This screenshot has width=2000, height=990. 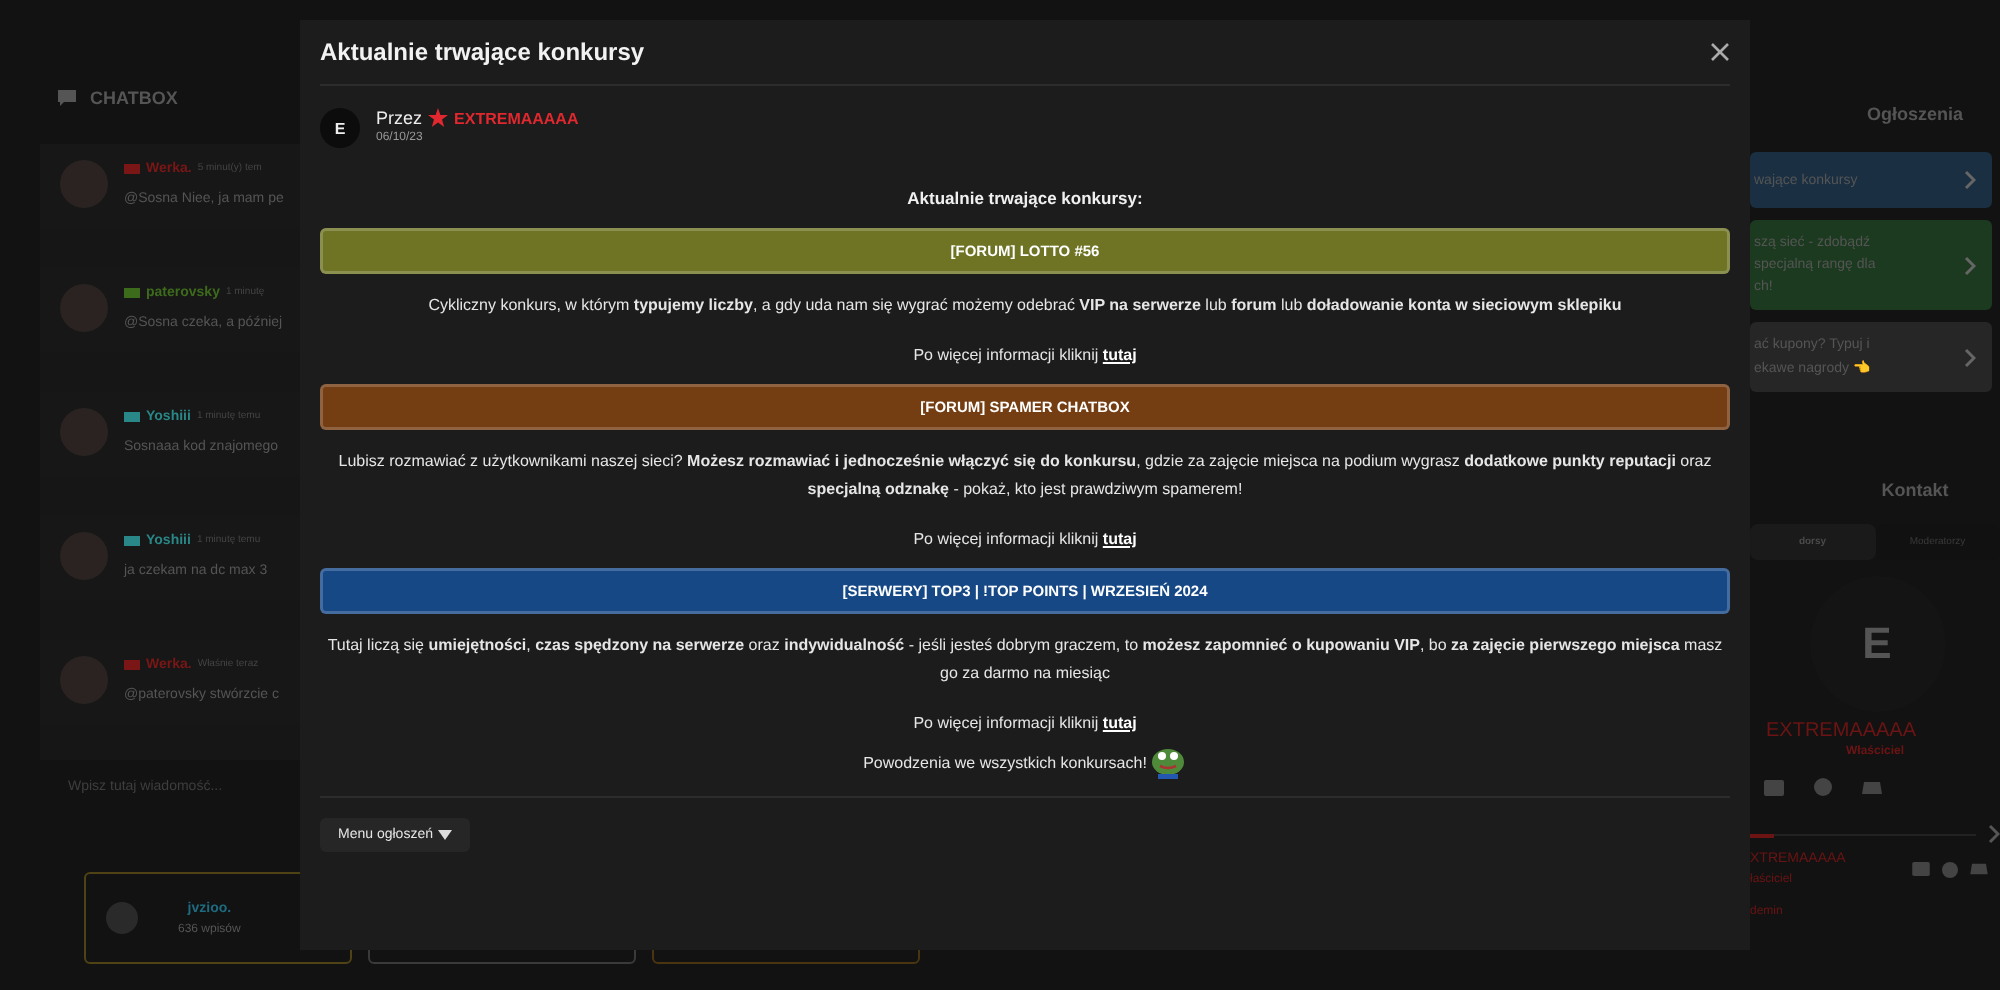 I want to click on contest-description: Cykliczny konkurs, w którym typujemy liczby, a gdy uda nam się wygrać możemy odebrać VIP na serwerze lub forum lub doładowanie konta w sieciowym sklepiku, so click(x=1025, y=306).